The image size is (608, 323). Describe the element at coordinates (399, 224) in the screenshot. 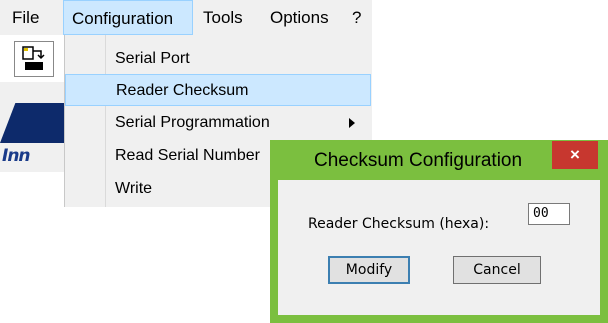

I see `reader-checksum-label: Reader Checksum (hexa):` at that location.